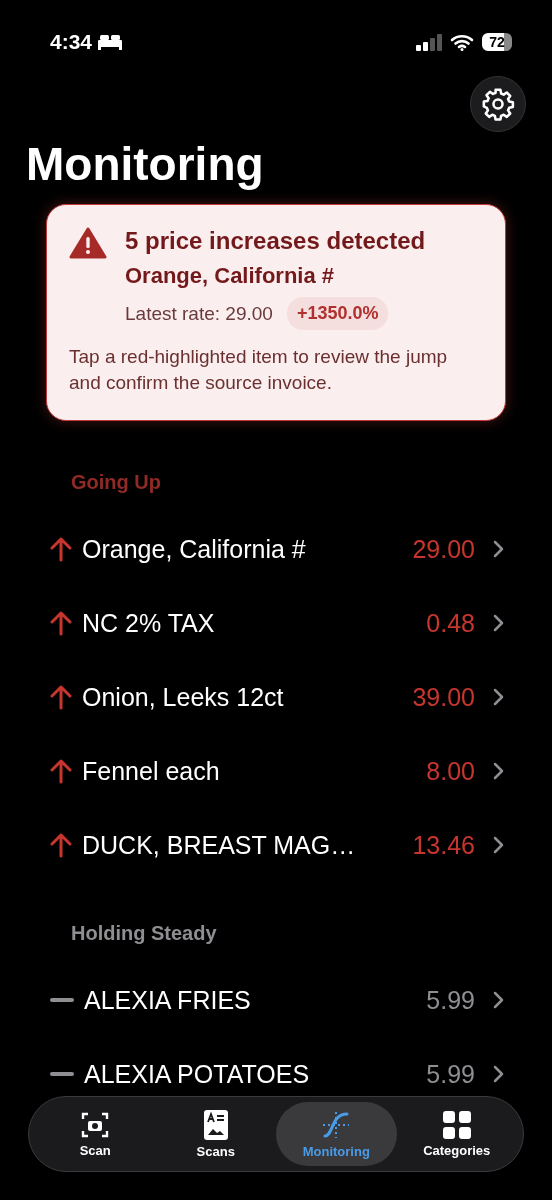 The width and height of the screenshot is (552, 1200). I want to click on signal-icon, so click(429, 42).